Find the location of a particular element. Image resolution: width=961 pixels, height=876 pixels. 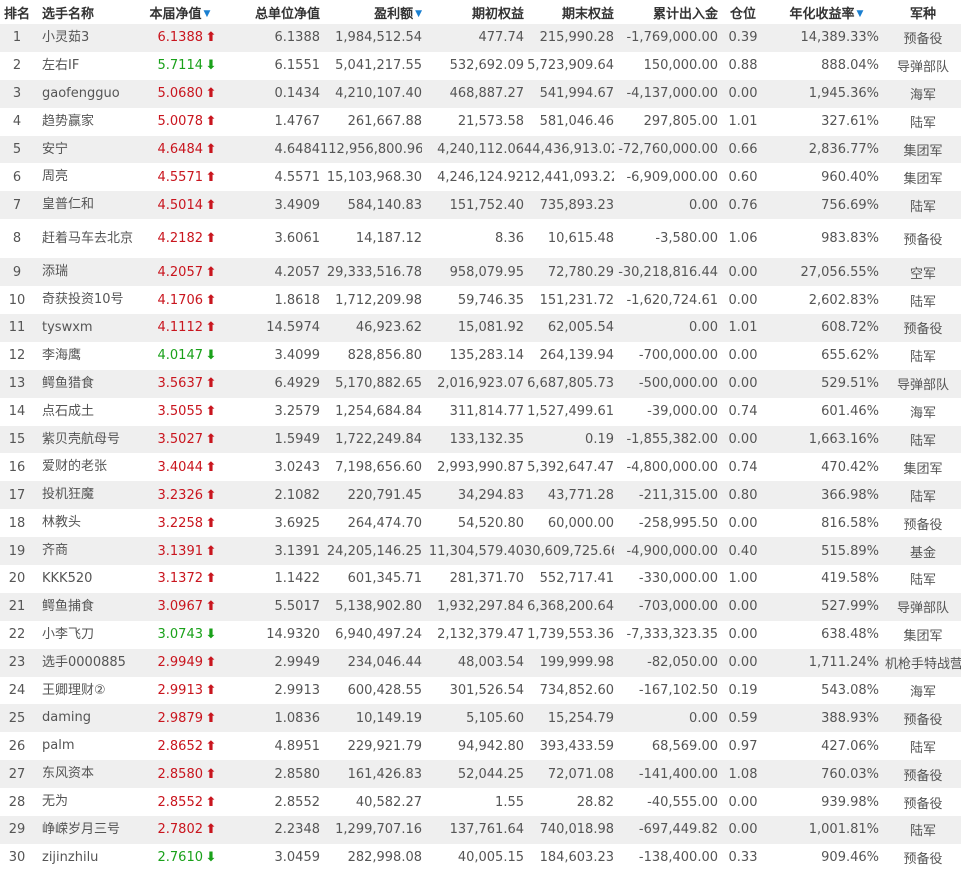

player-name-cell: 趋势赢家 is located at coordinates (87, 121).